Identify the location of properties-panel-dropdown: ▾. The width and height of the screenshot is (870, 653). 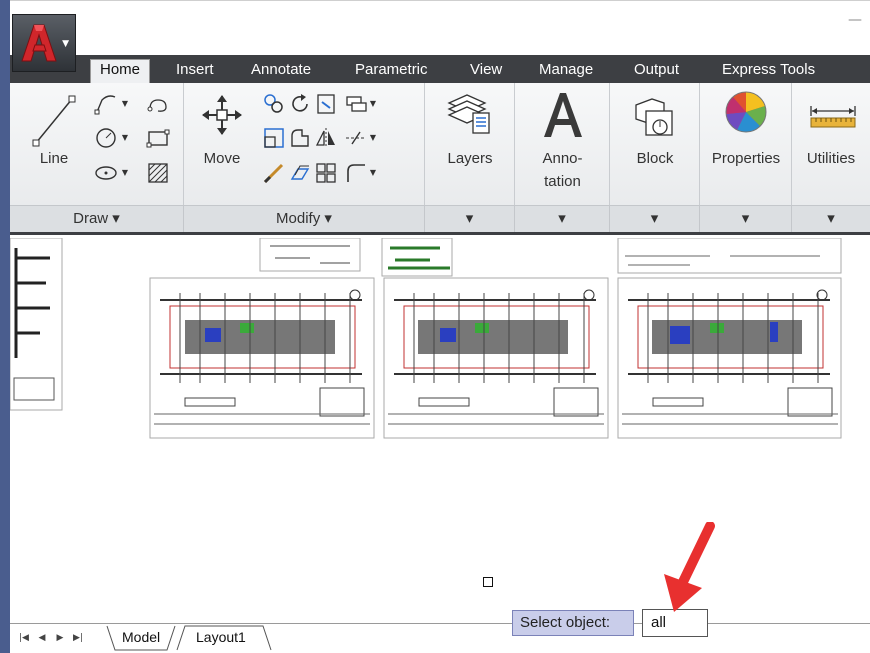
(746, 218).